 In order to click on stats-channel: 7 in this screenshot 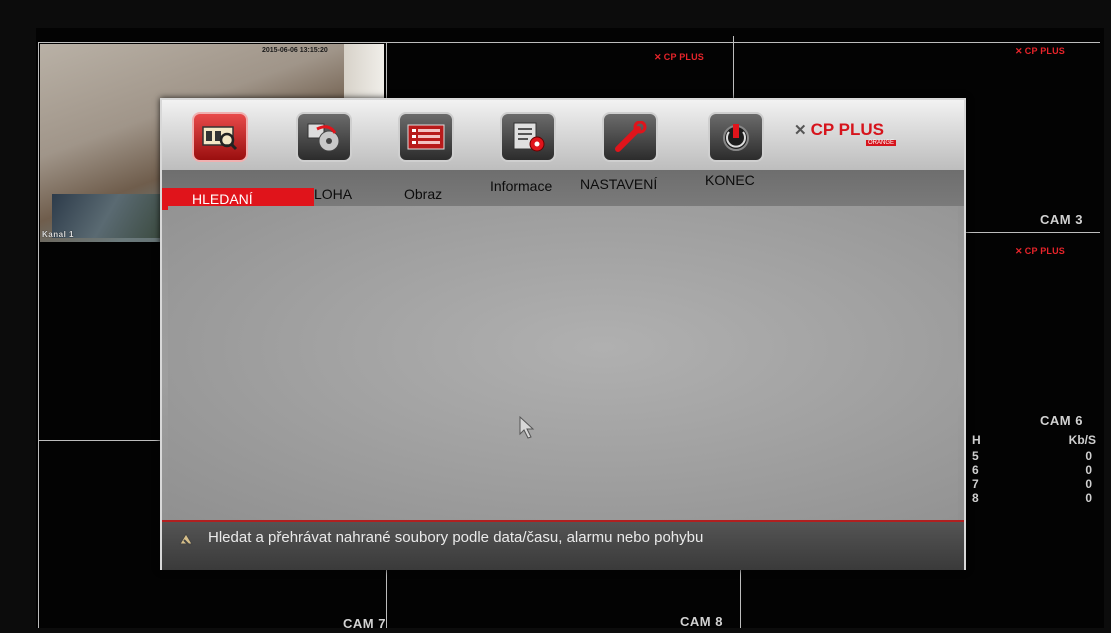, I will do `click(975, 484)`.